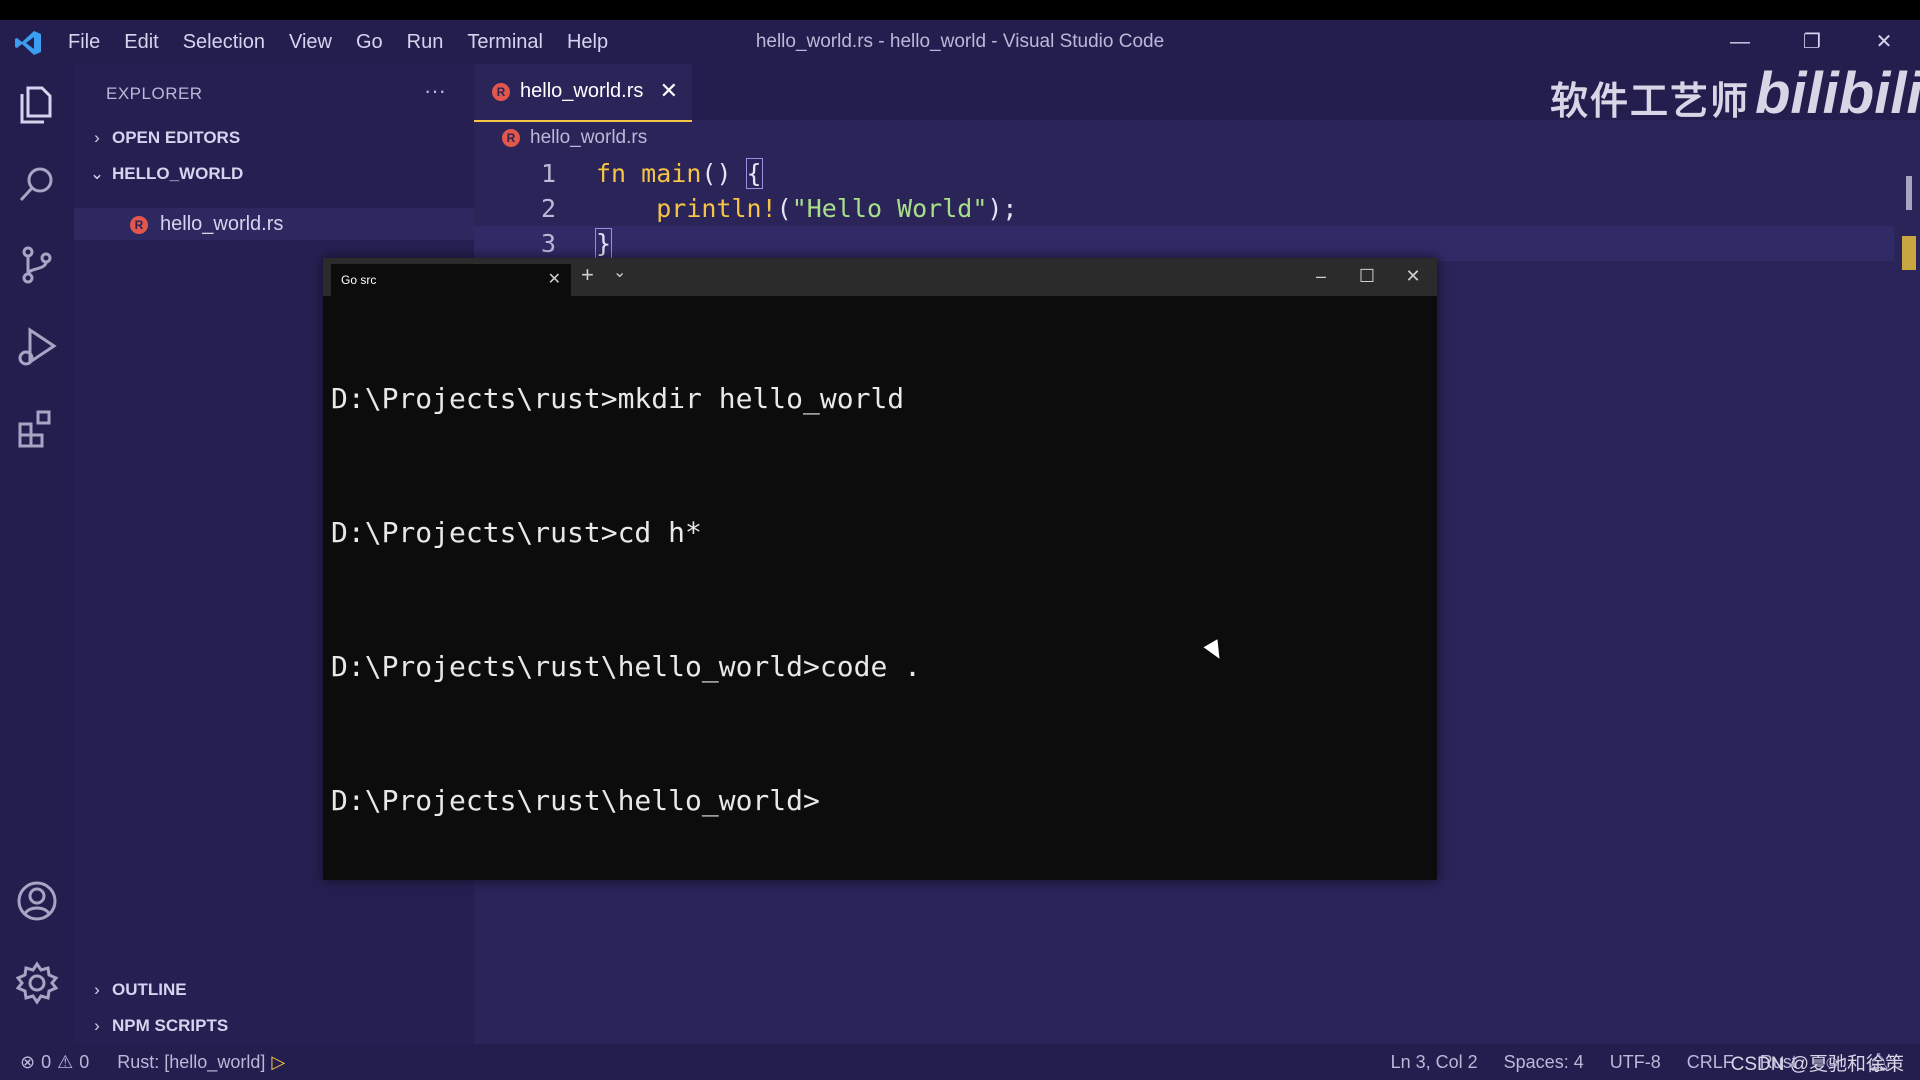 This screenshot has height=1080, width=1920. I want to click on restore-button: ❐, so click(1812, 42).